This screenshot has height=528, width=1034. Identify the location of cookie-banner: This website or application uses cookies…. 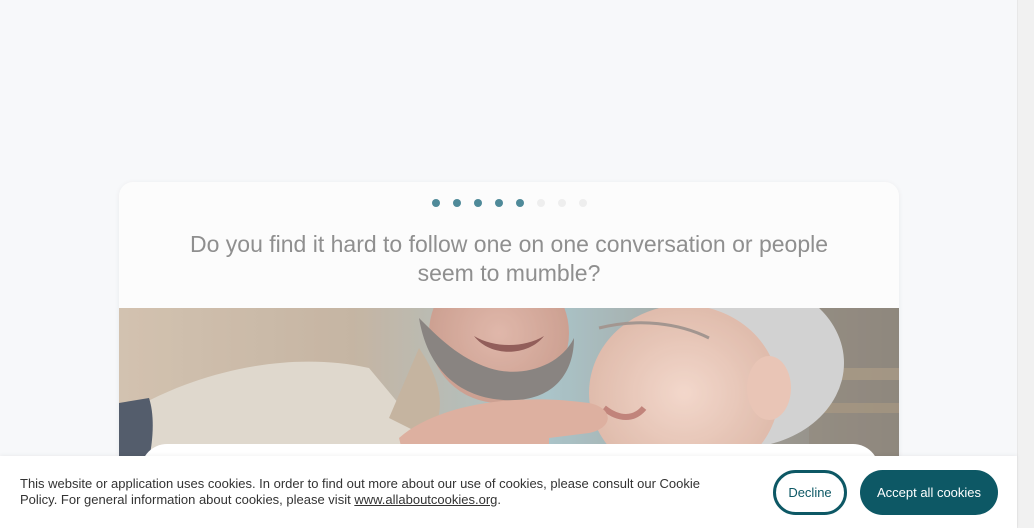
(508, 492).